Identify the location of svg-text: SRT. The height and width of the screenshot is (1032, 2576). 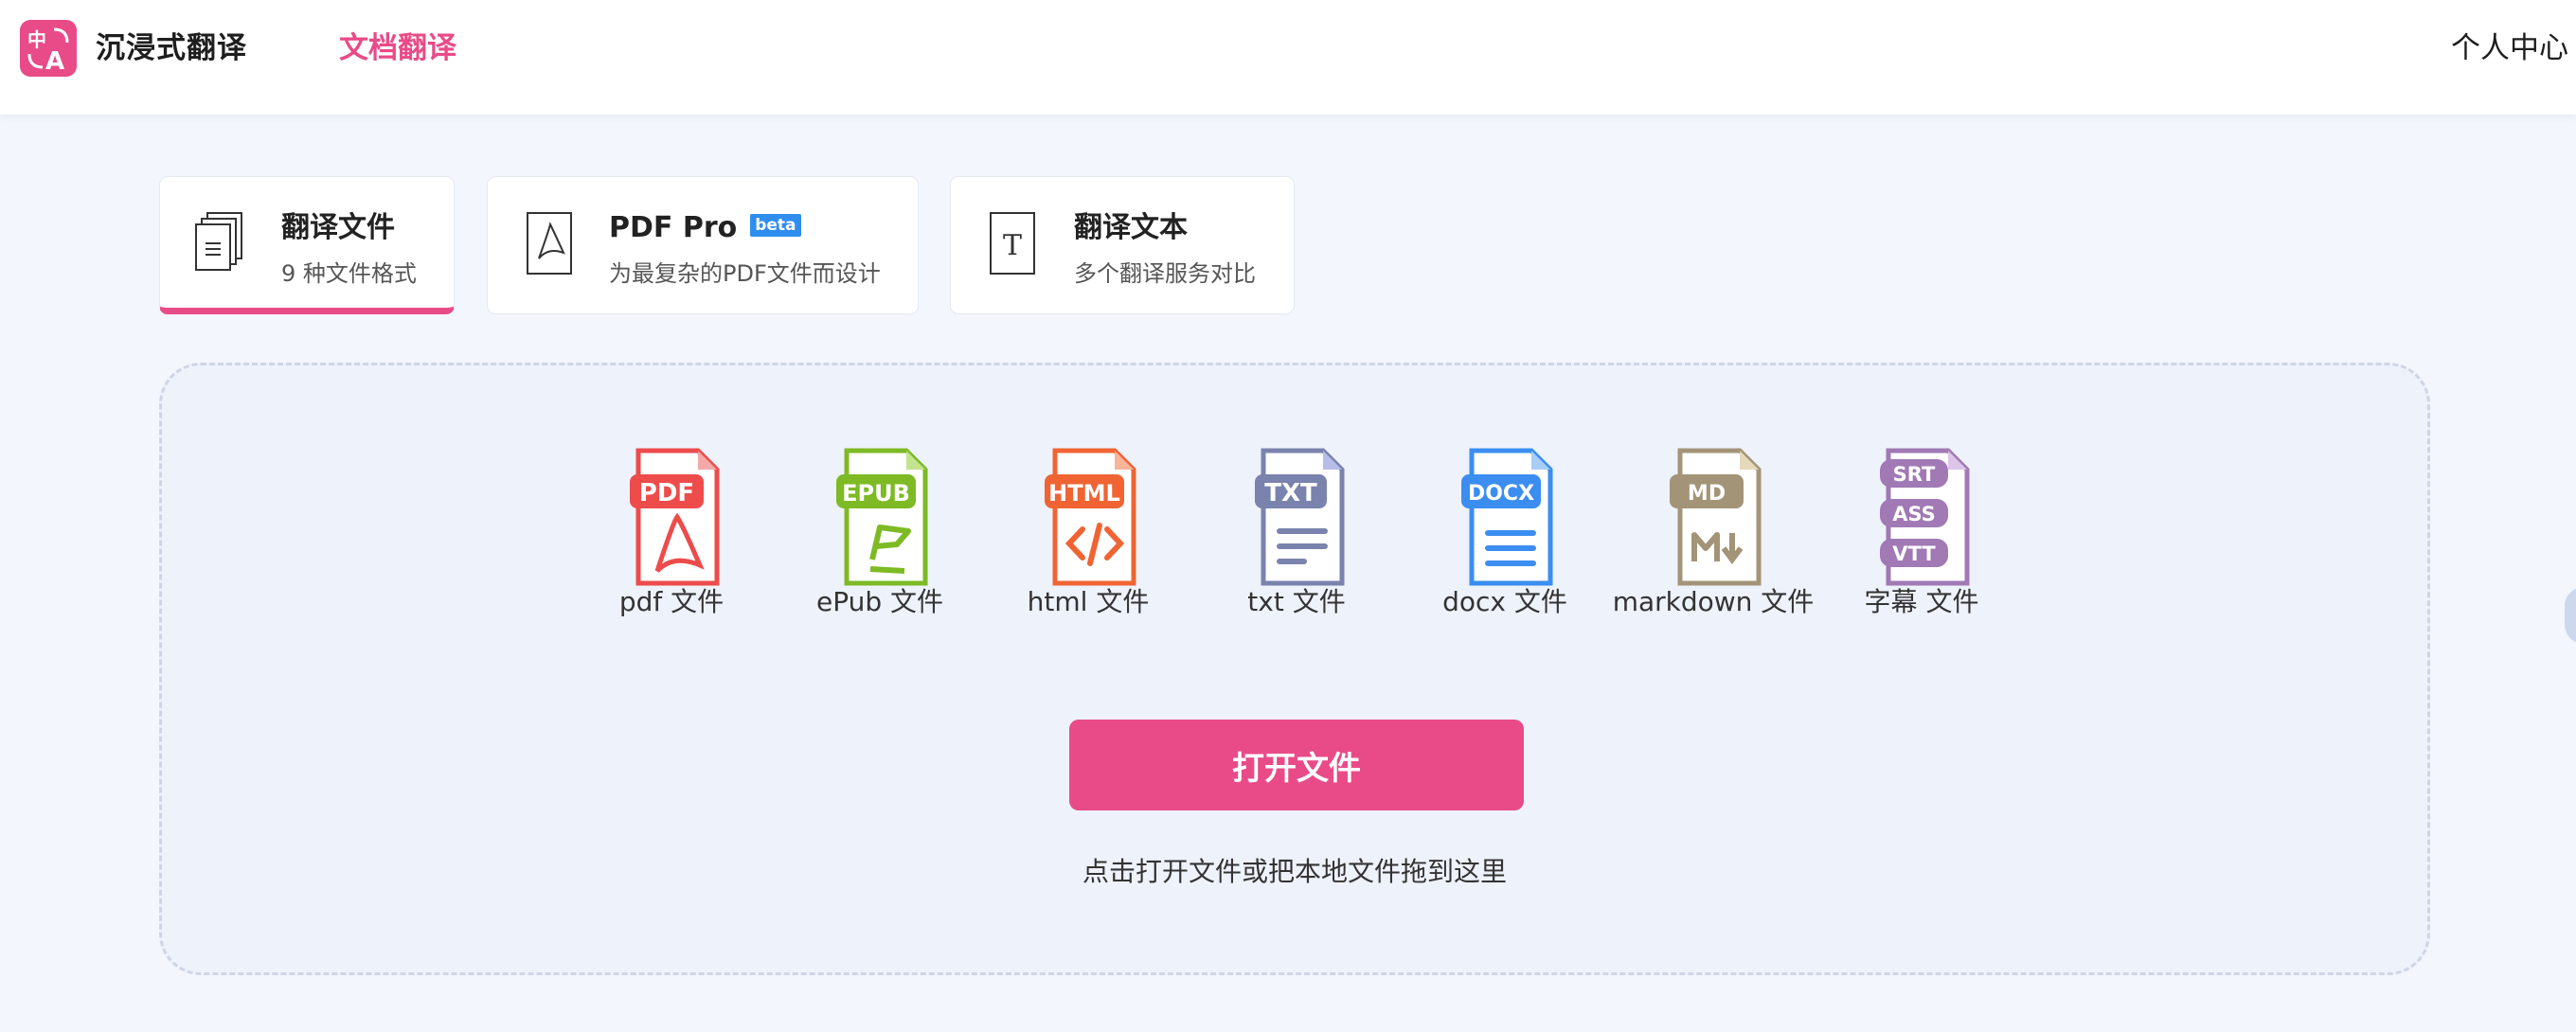
(1914, 475).